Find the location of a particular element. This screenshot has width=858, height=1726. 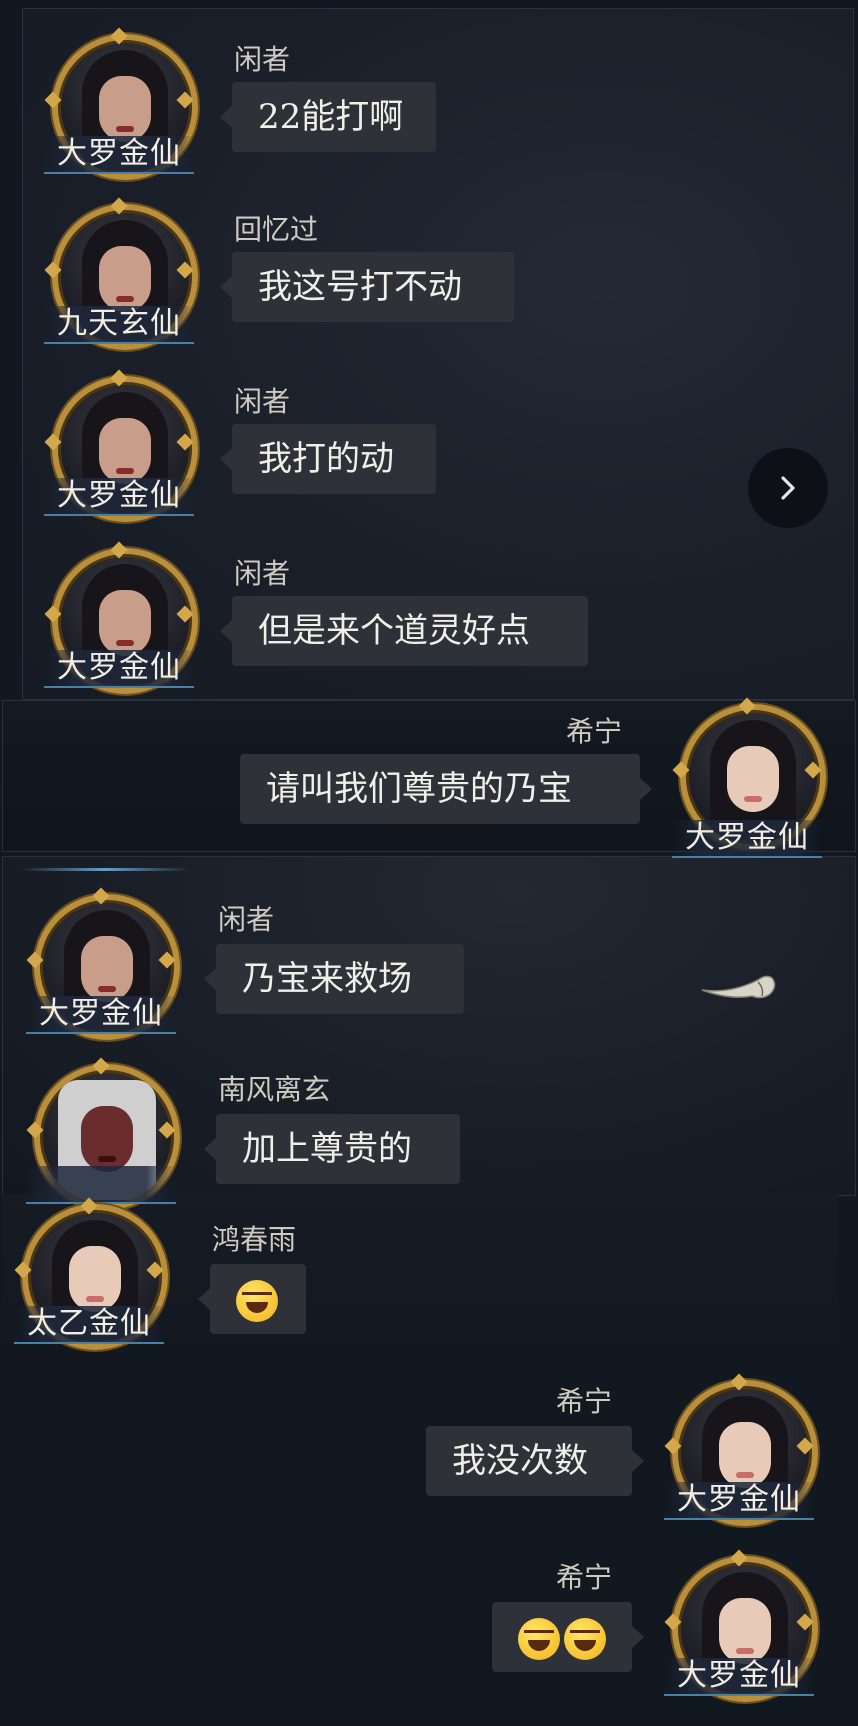

sender-name: 回忆过 is located at coordinates (276, 229).